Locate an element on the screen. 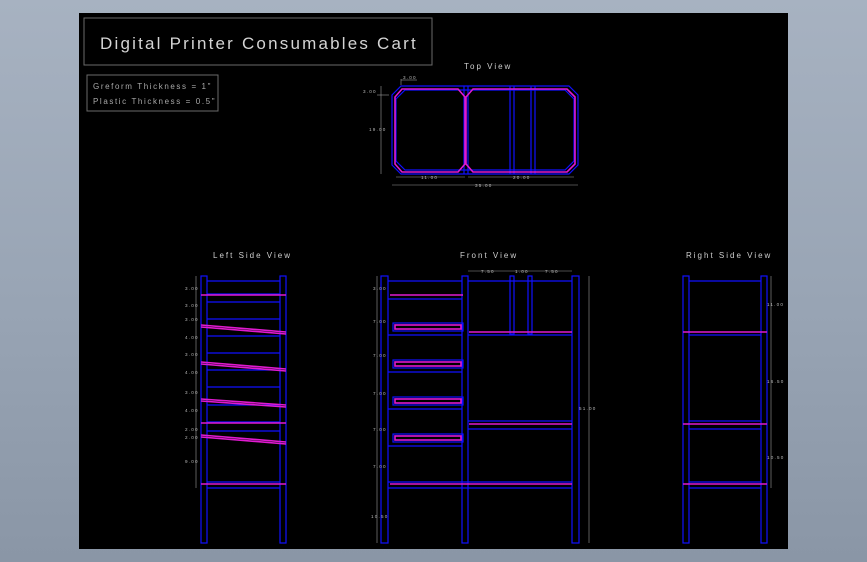 The height and width of the screenshot is (562, 867). front-dim-6: 7.00 is located at coordinates (380, 466).